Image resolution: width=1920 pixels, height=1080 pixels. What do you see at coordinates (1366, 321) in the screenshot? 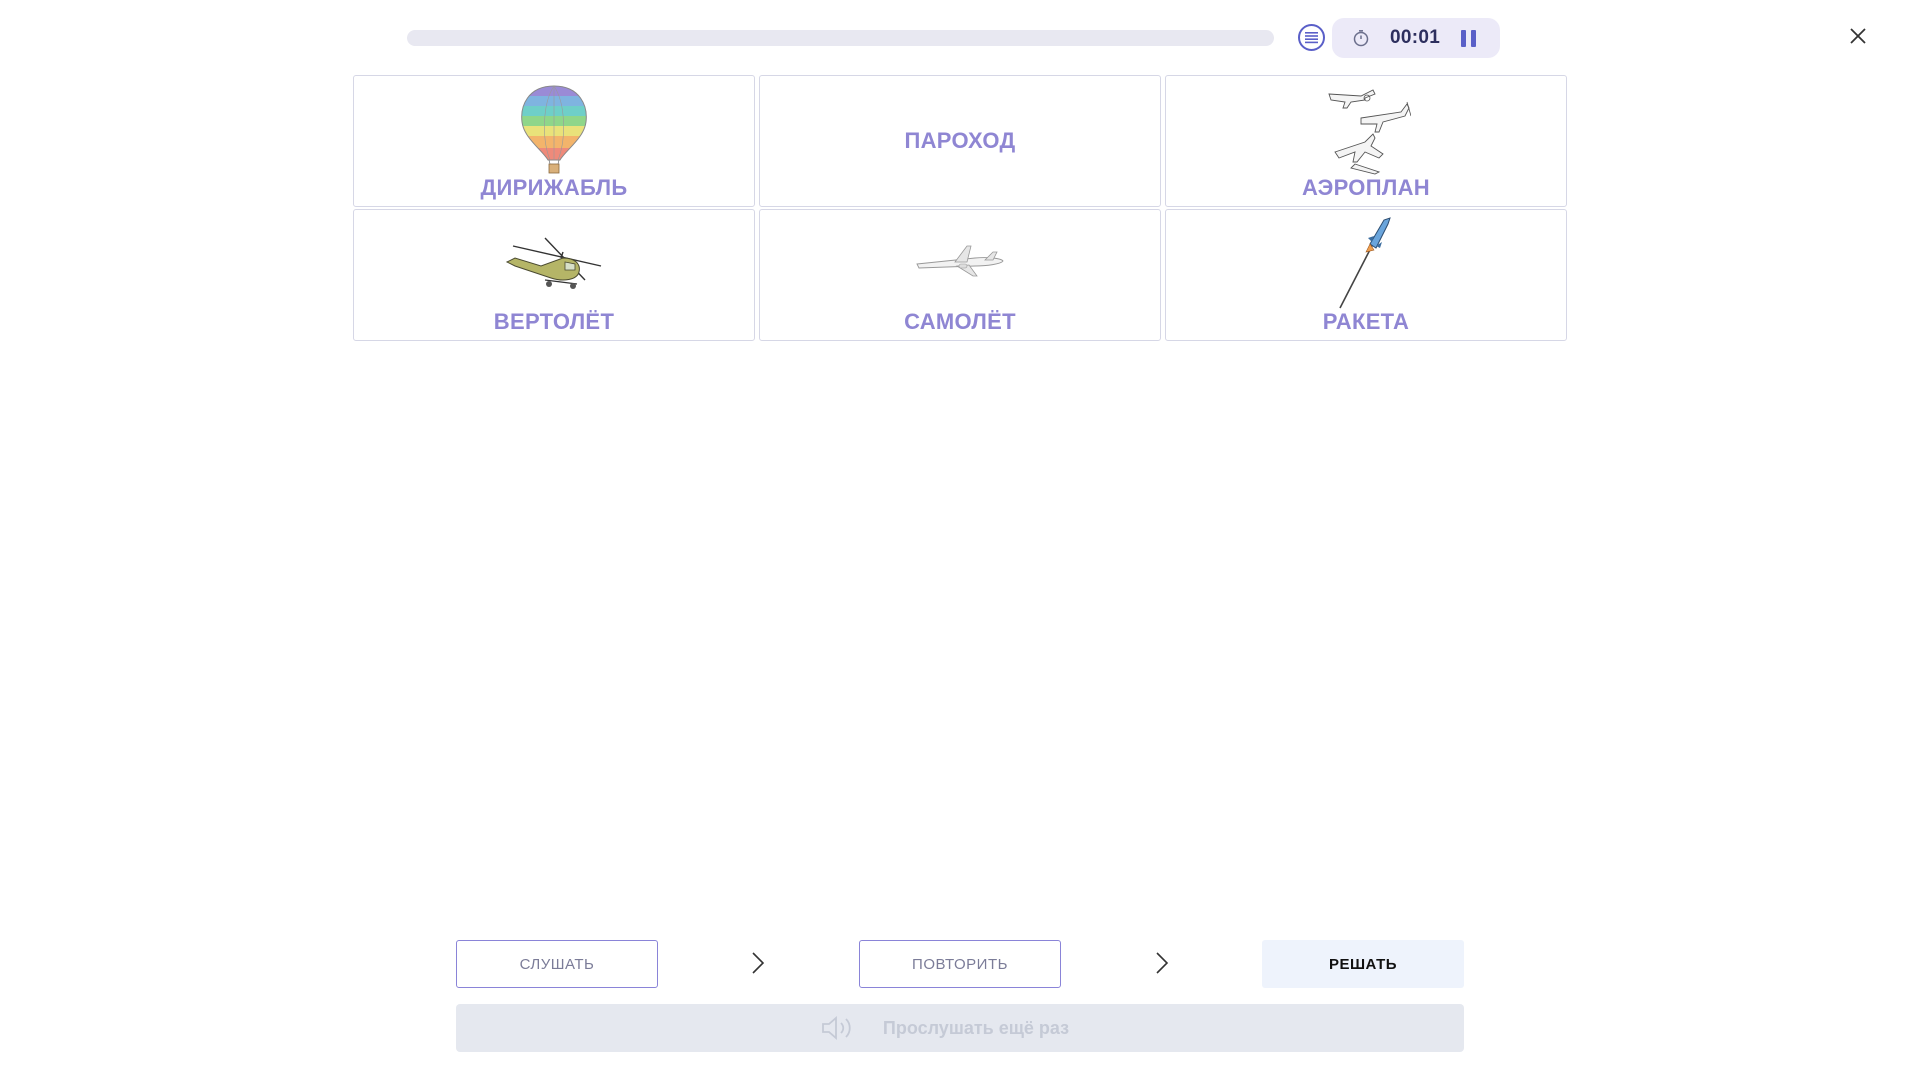
I see `card-label: РАКЕТА` at bounding box center [1366, 321].